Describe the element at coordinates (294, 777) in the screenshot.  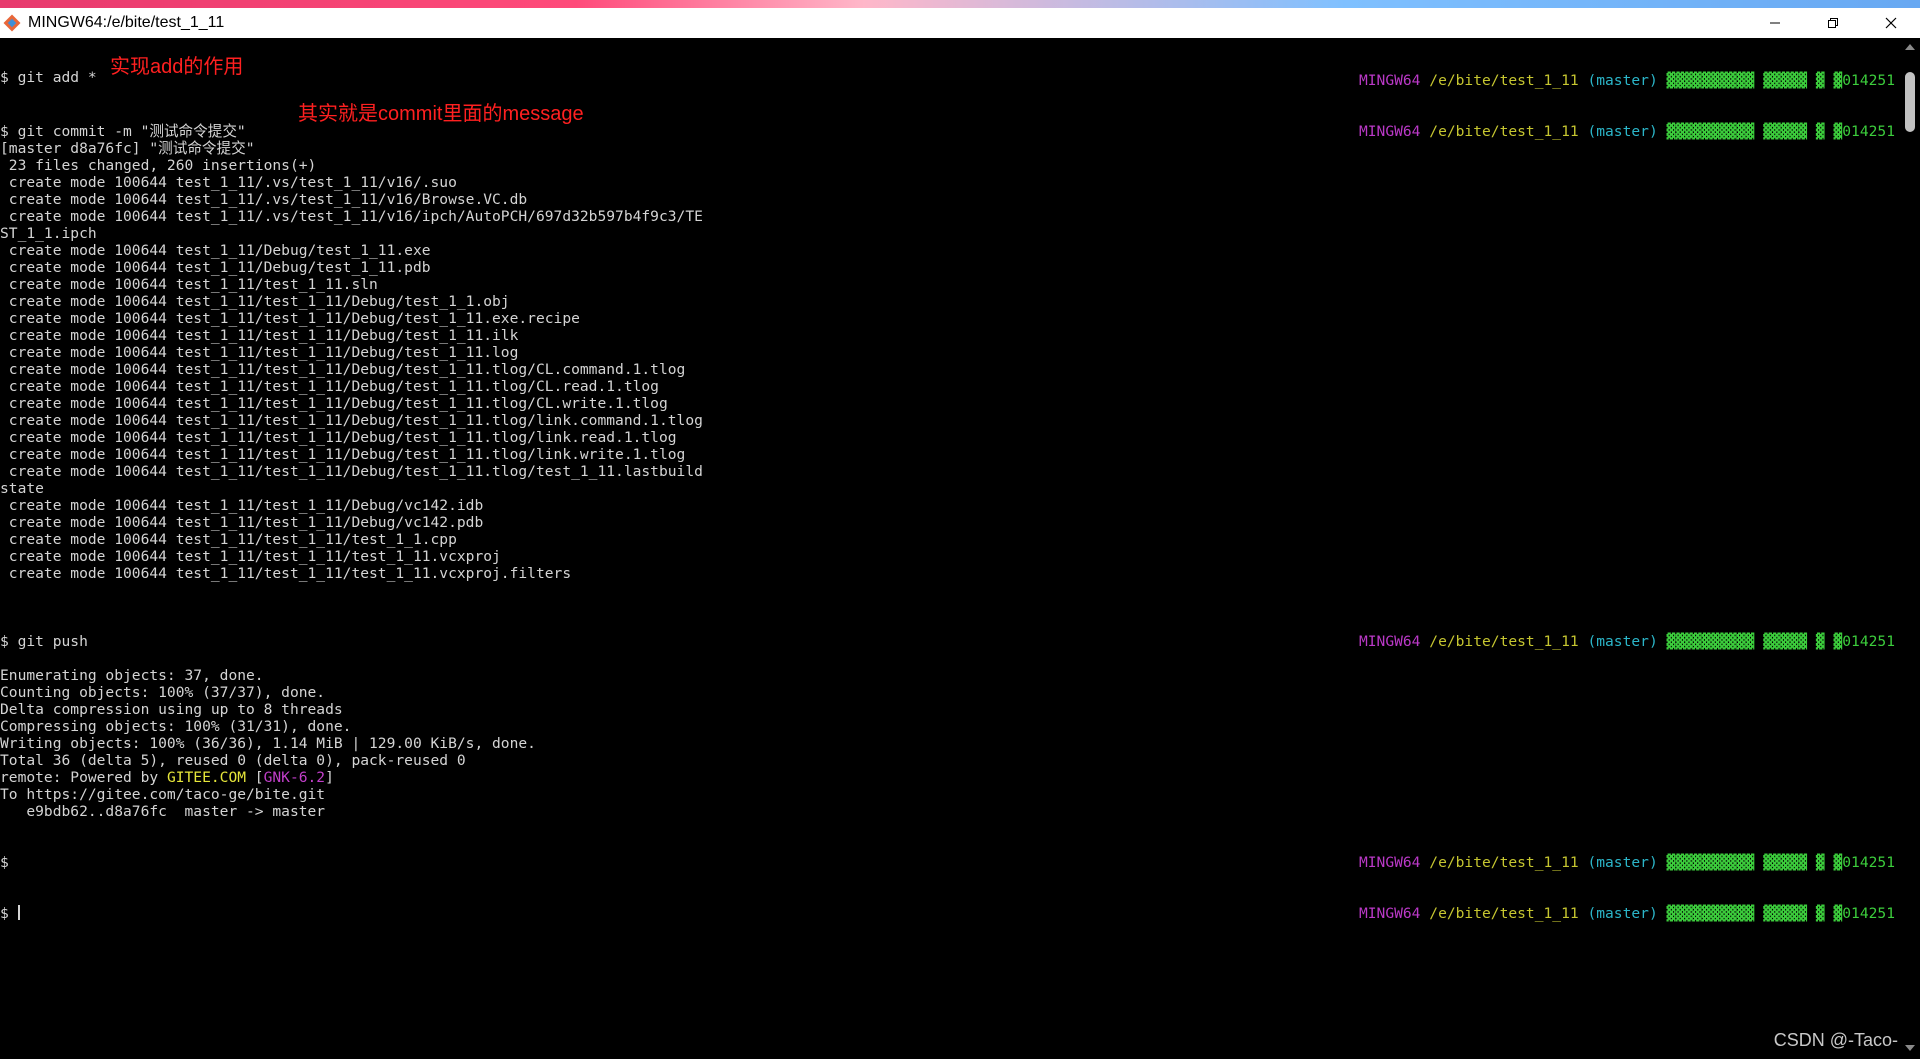
I see `remote-gnk: GNK-6.2` at that location.